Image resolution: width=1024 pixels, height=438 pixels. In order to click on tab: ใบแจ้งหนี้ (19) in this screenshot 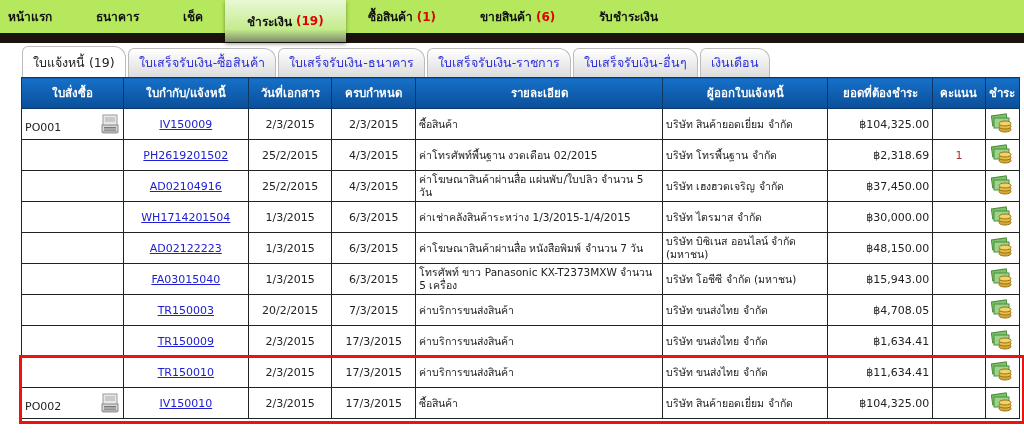, I will do `click(74, 61)`.